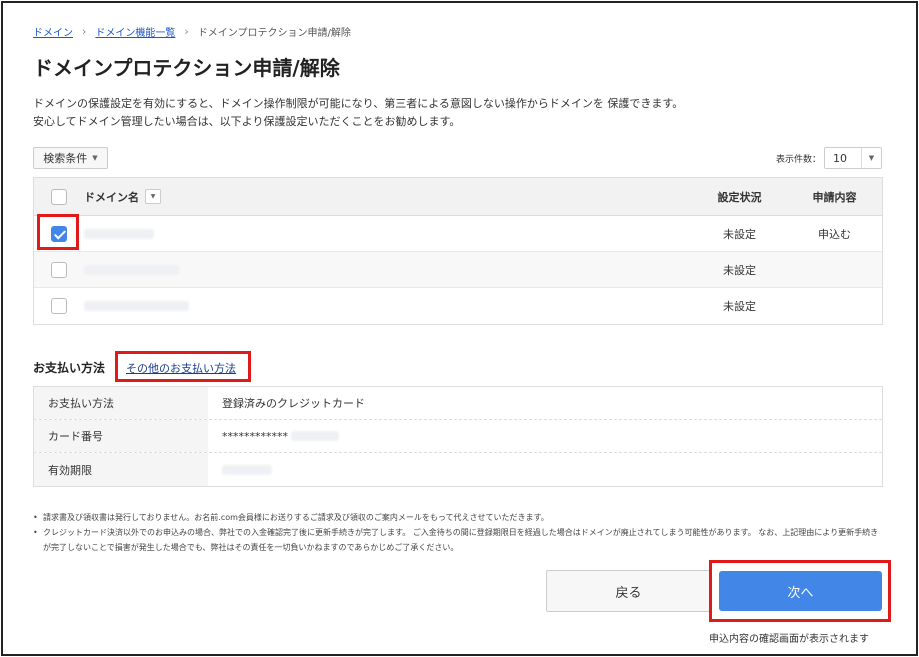 This screenshot has width=919, height=657. Describe the element at coordinates (458, 197) in the screenshot. I see `table-header: ドメイン名 ▼ 設定状況 申請内容` at that location.